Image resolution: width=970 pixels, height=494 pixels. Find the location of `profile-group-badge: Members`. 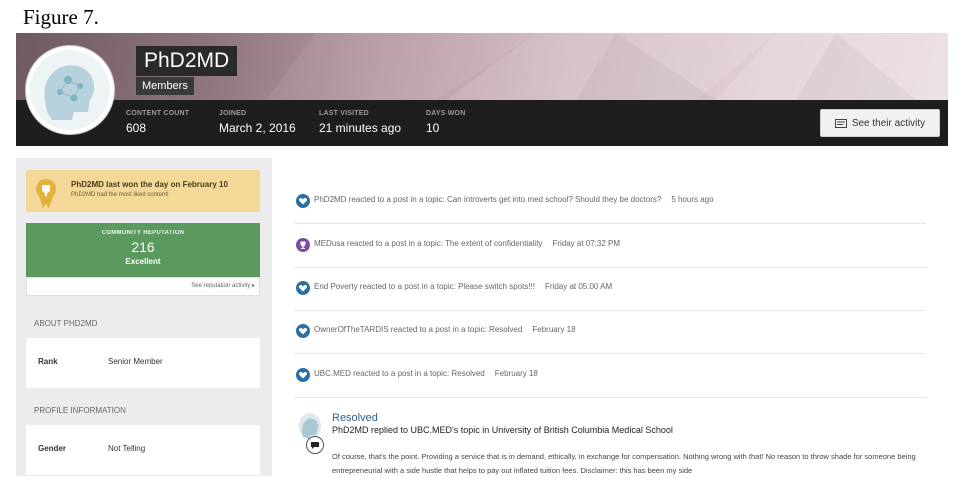

profile-group-badge: Members is located at coordinates (165, 86).